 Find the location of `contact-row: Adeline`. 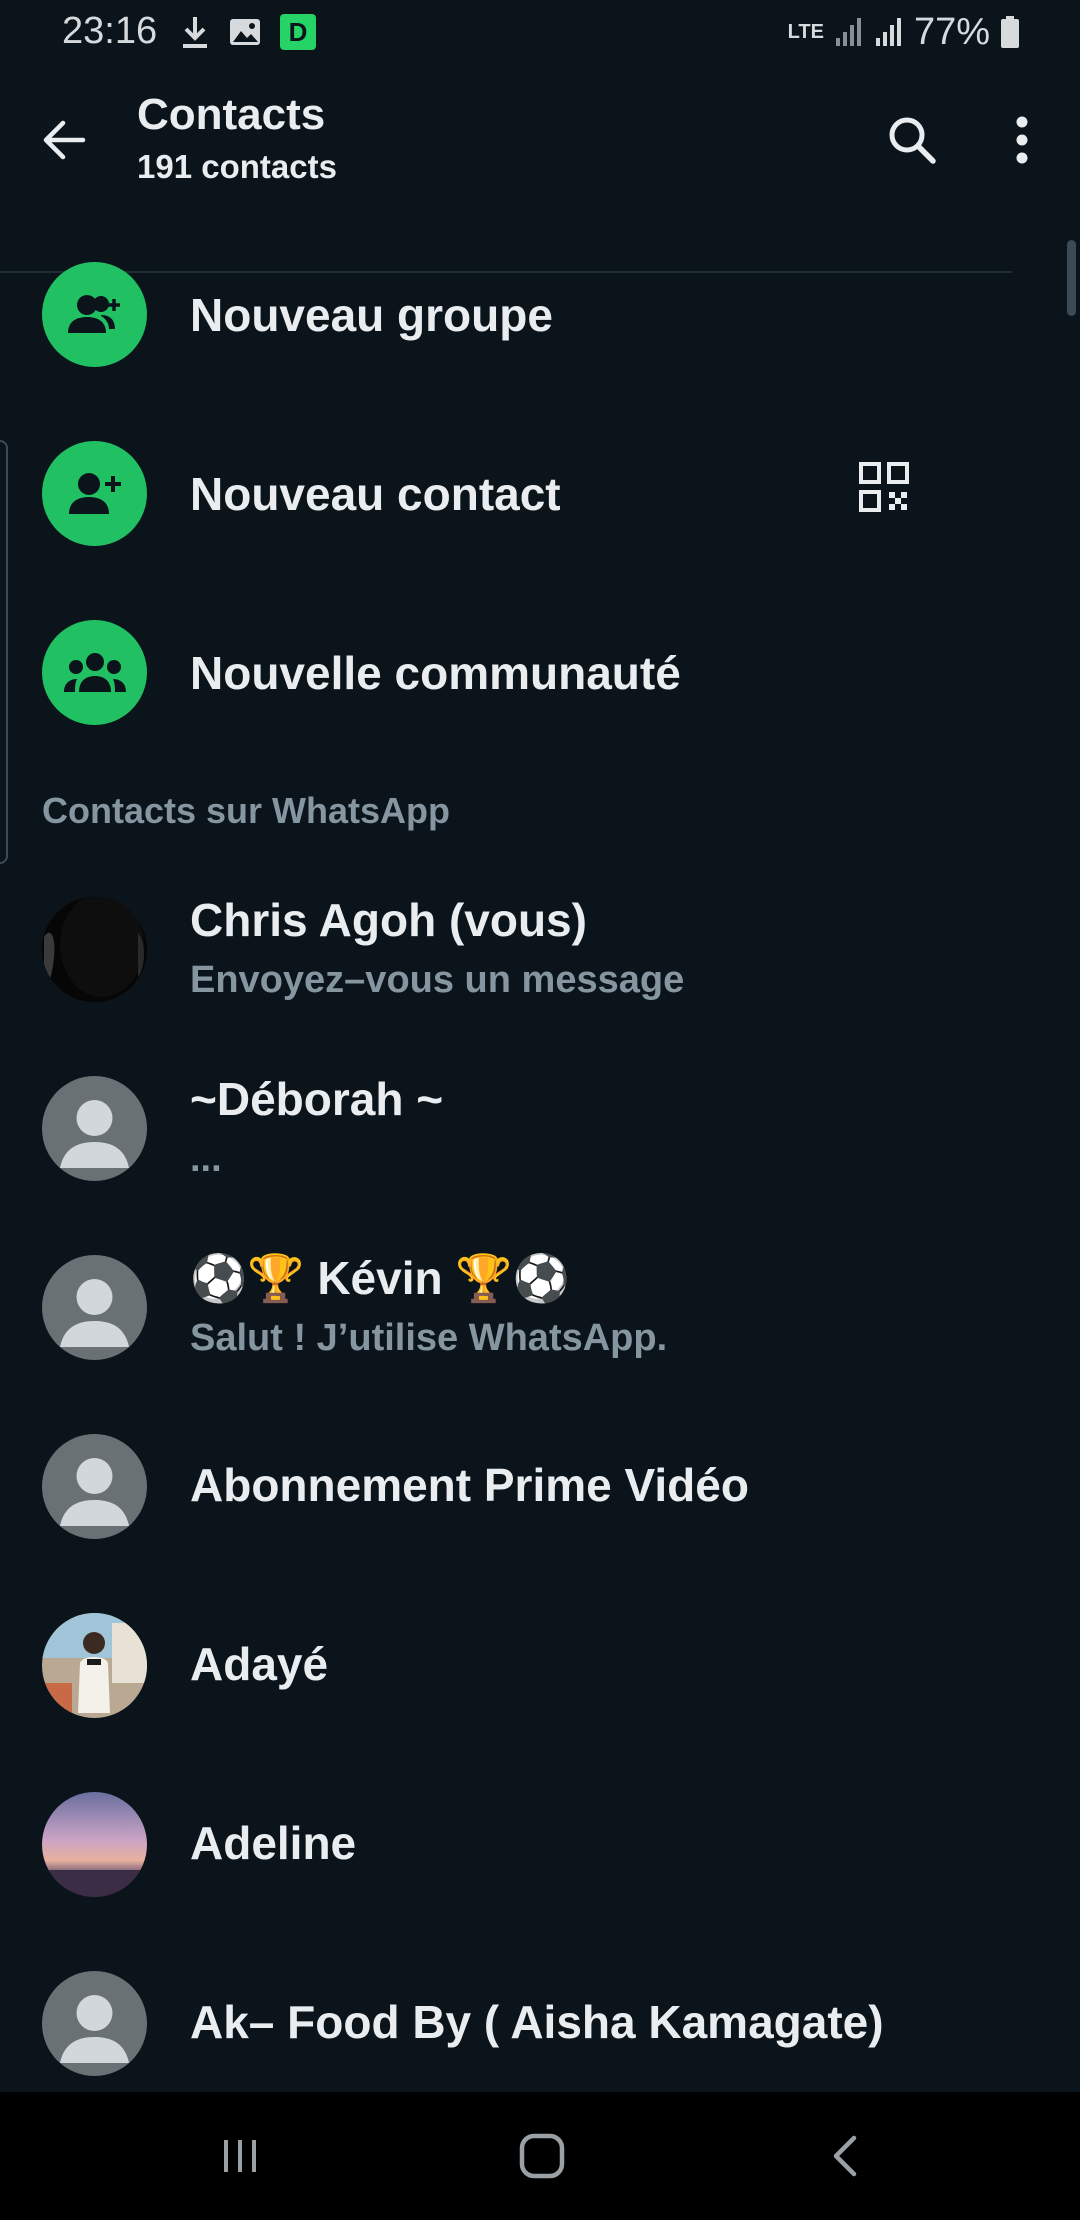

contact-row: Adeline is located at coordinates (540, 1843).